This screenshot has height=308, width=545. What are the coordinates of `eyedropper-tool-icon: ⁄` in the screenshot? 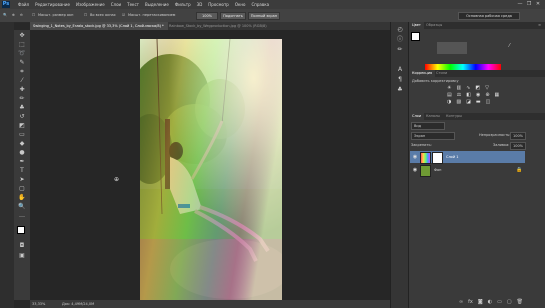 It's located at (22, 81).